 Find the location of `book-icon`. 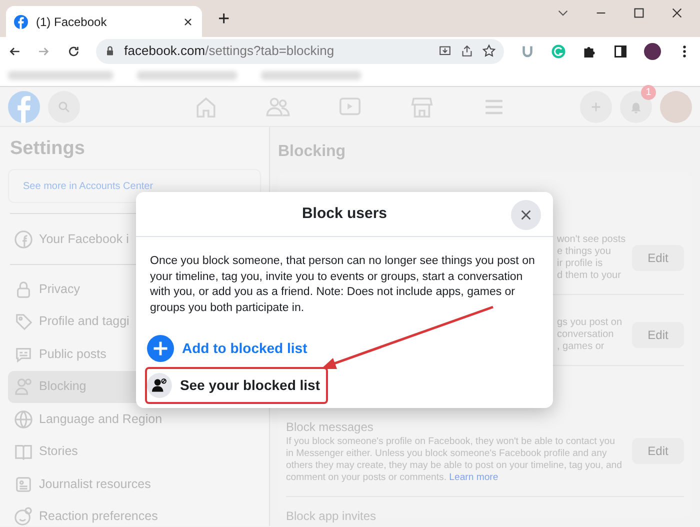

book-icon is located at coordinates (23, 452).